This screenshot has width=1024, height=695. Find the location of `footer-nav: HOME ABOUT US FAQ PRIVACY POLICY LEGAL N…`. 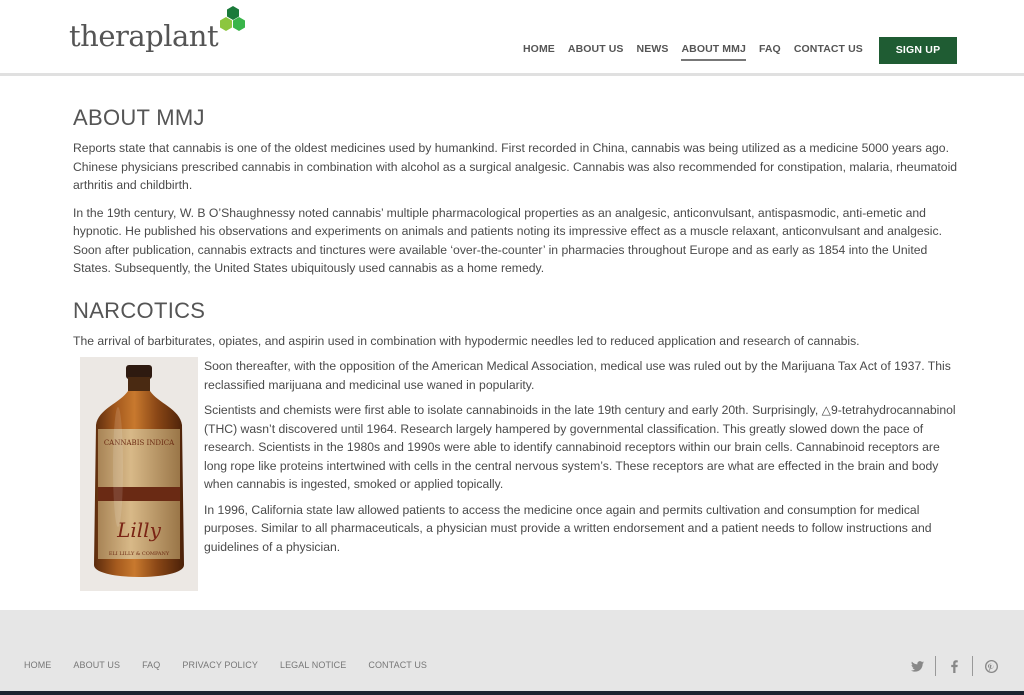

footer-nav: HOME ABOUT US FAQ PRIVACY POLICY LEGAL N… is located at coordinates (236, 665).